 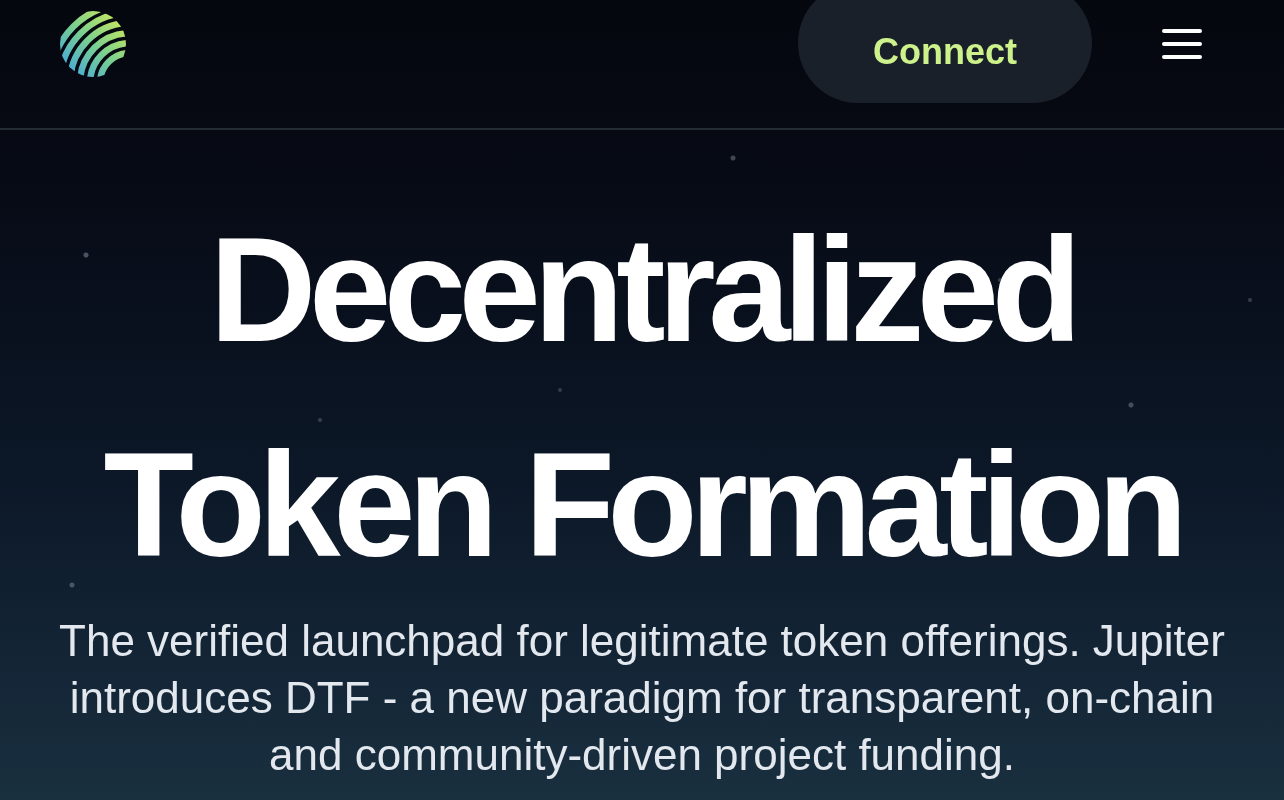 I want to click on connect-button: Connect, so click(x=945, y=51).